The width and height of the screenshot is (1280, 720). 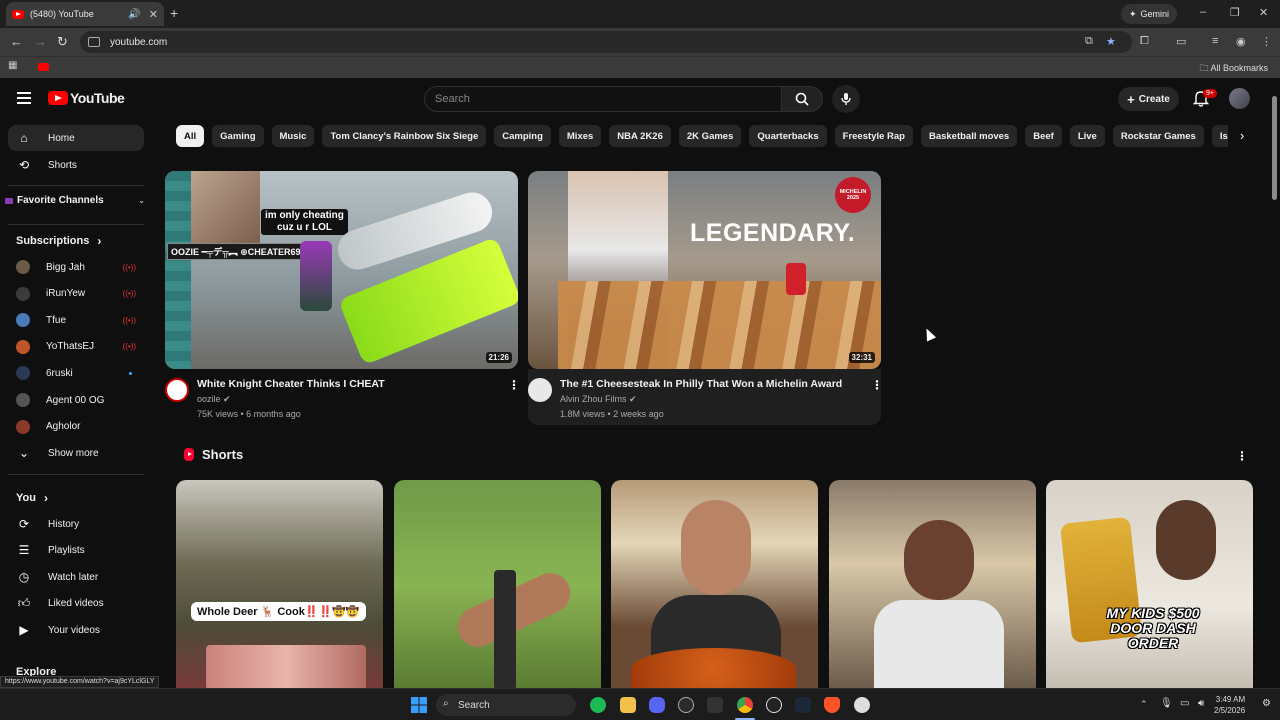 What do you see at coordinates (76, 550) in the screenshot?
I see `sidebar-item-playlists: ☰ Playlists` at bounding box center [76, 550].